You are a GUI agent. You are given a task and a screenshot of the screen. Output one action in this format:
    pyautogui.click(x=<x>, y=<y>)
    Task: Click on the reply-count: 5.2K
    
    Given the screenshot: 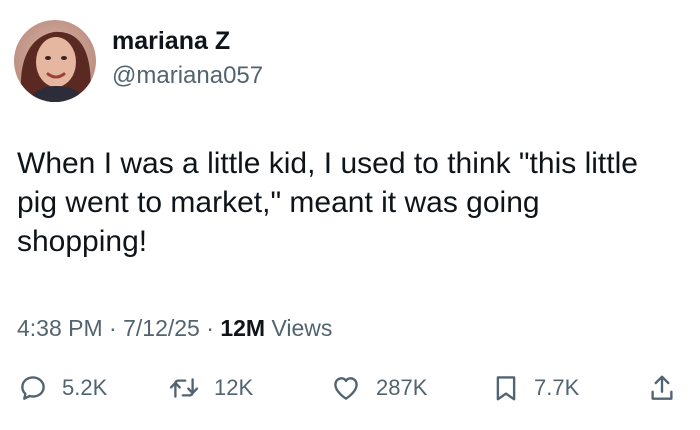 What is the action you would take?
    pyautogui.click(x=85, y=387)
    